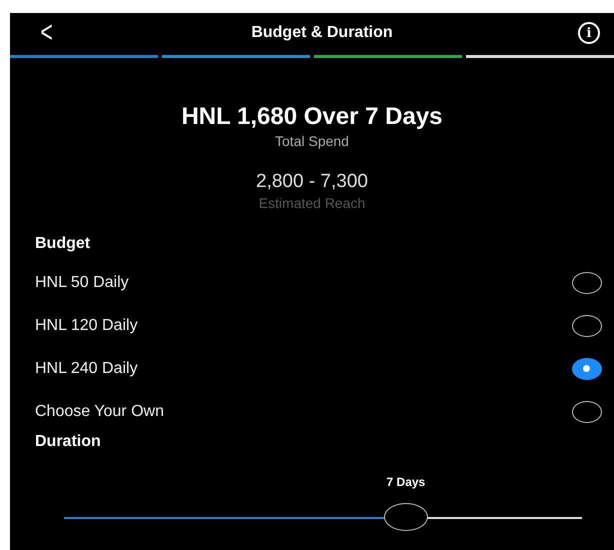 The image size is (614, 550). I want to click on section-heading: Duration, so click(68, 442).